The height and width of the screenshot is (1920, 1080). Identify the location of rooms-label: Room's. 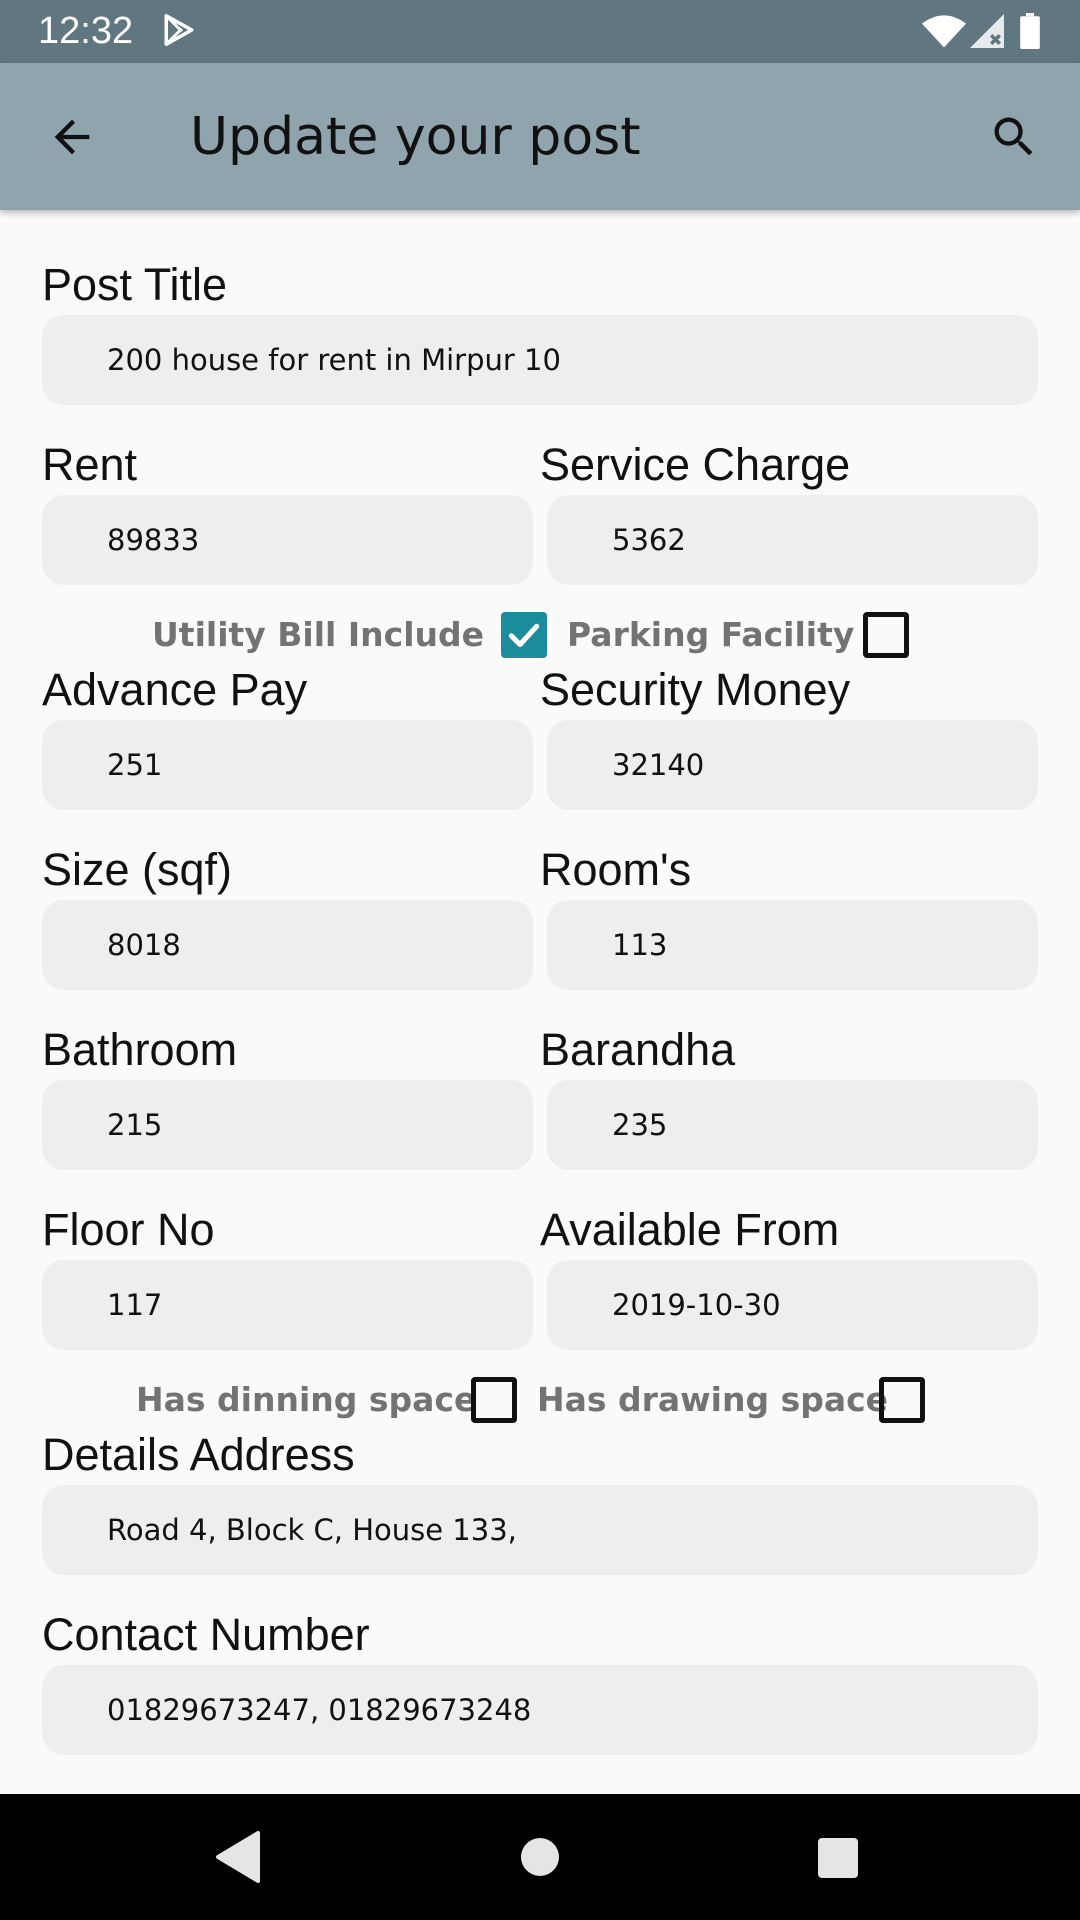
(616, 869).